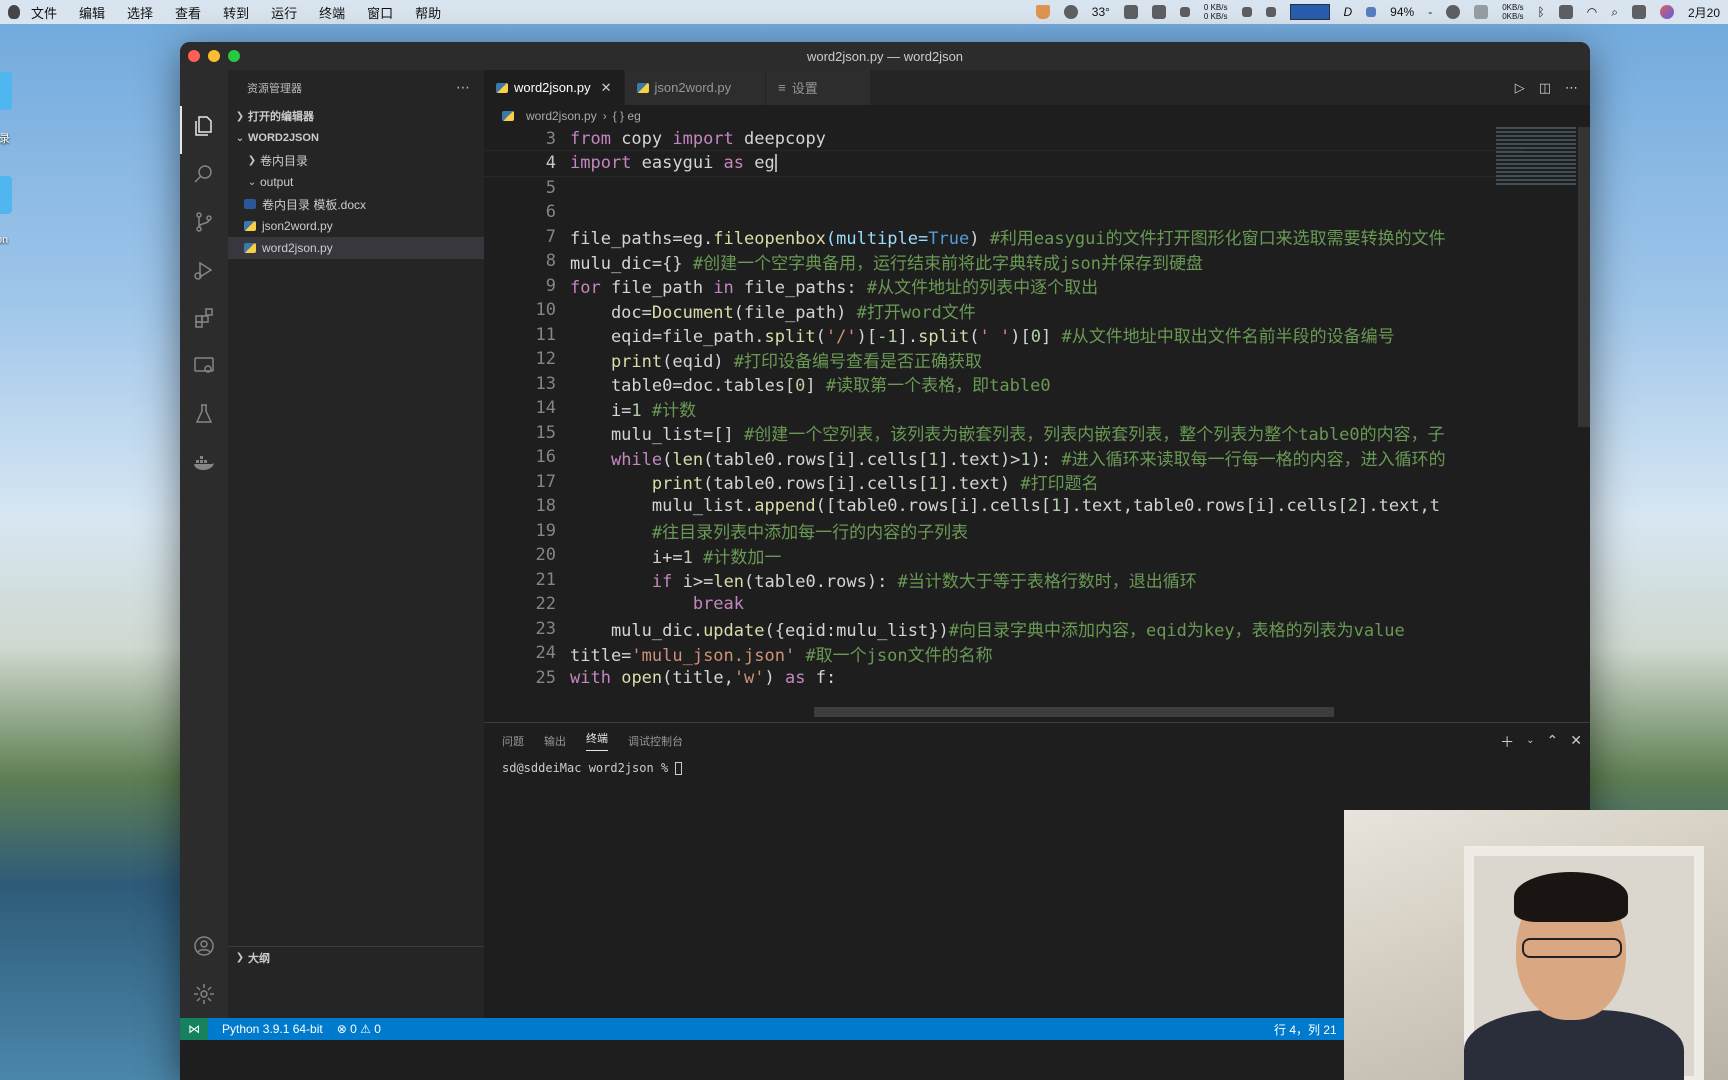  What do you see at coordinates (6, 195) in the screenshot?
I see `desktop-json-icon` at bounding box center [6, 195].